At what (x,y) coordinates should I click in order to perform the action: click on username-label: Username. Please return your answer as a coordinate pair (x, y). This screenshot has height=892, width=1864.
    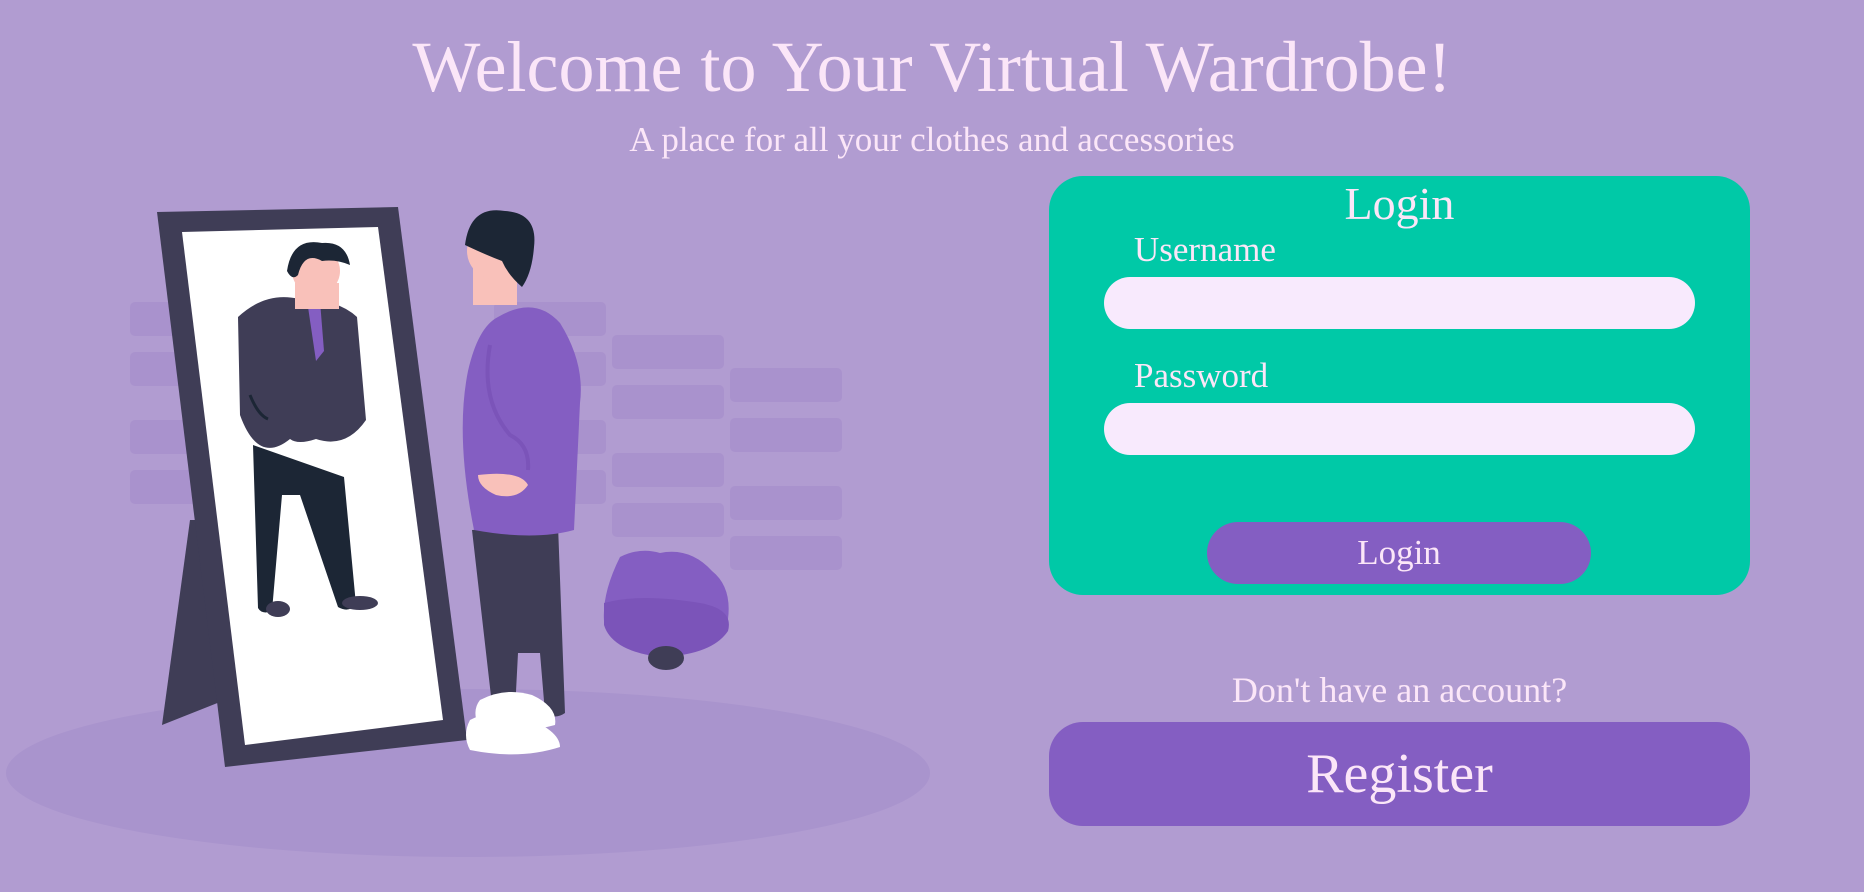
    Looking at the image, I should click on (1205, 249).